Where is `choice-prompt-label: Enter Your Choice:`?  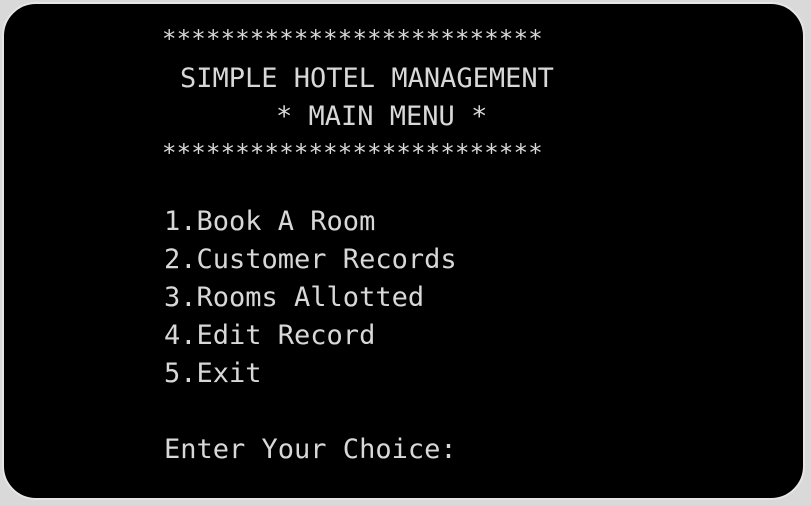
choice-prompt-label: Enter Your Choice: is located at coordinates (310, 449).